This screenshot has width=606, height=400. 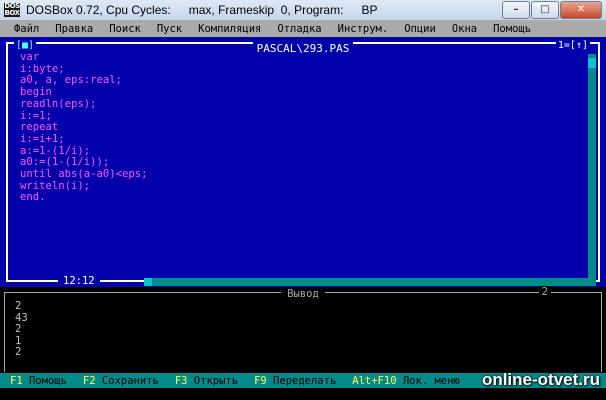 I want to click on hotkey-local-menu: Alt+F10 Лок. меню, so click(x=404, y=381).